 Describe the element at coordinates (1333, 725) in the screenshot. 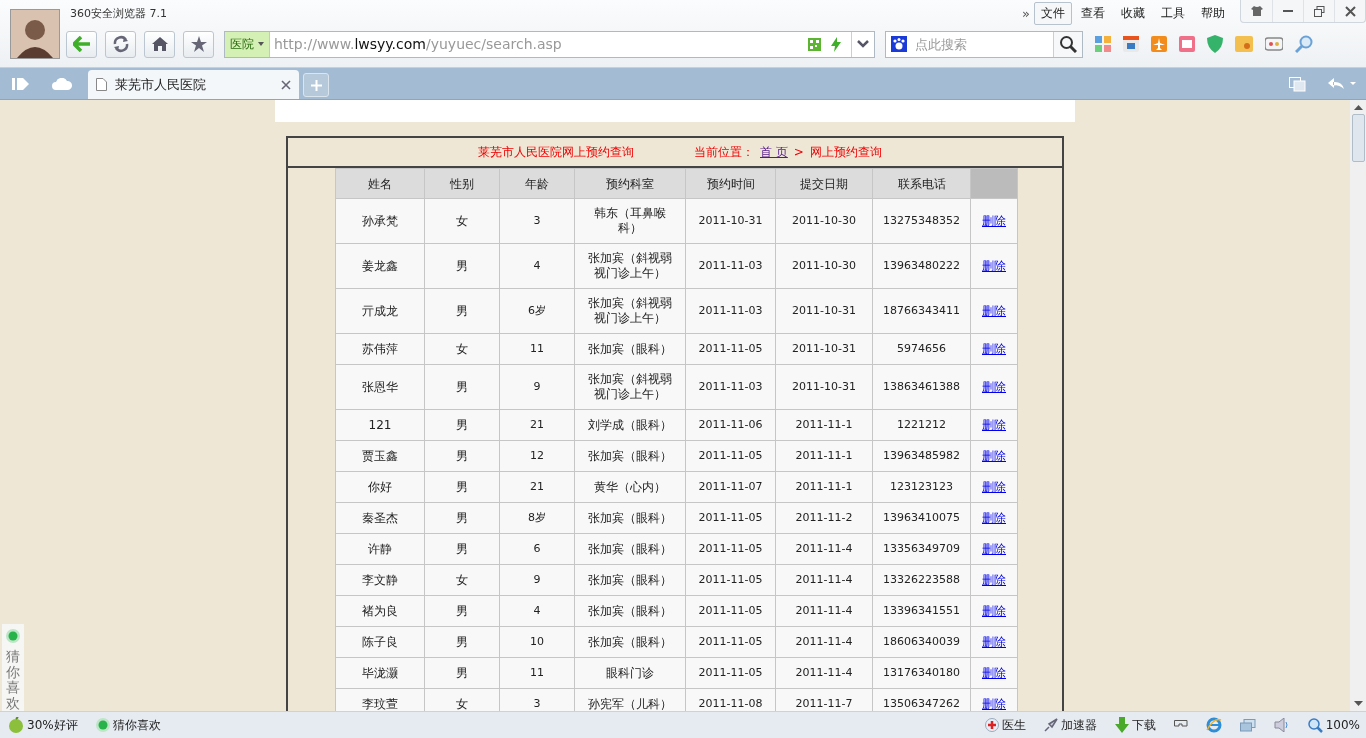

I see `zoom-control: 100%` at that location.